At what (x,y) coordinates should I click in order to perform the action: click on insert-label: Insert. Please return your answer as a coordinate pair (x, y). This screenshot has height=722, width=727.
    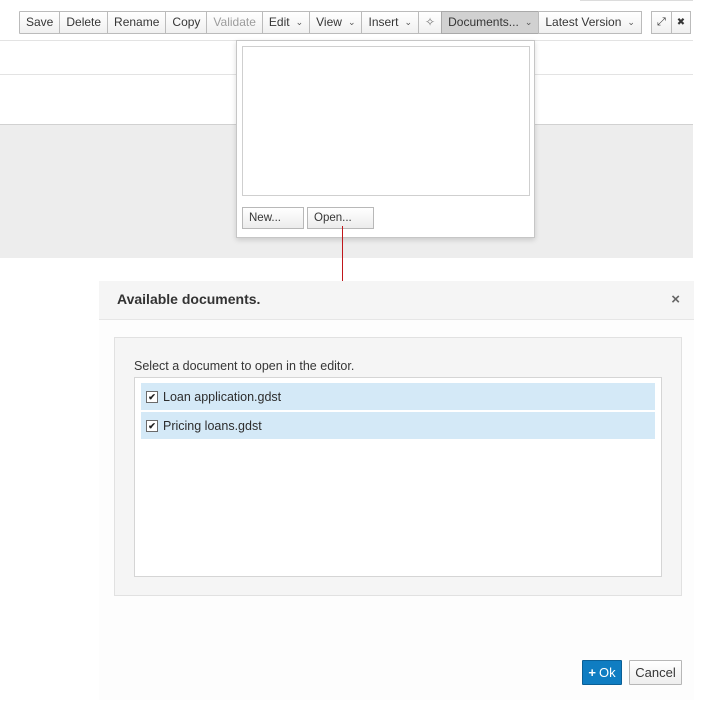
    Looking at the image, I should click on (383, 22).